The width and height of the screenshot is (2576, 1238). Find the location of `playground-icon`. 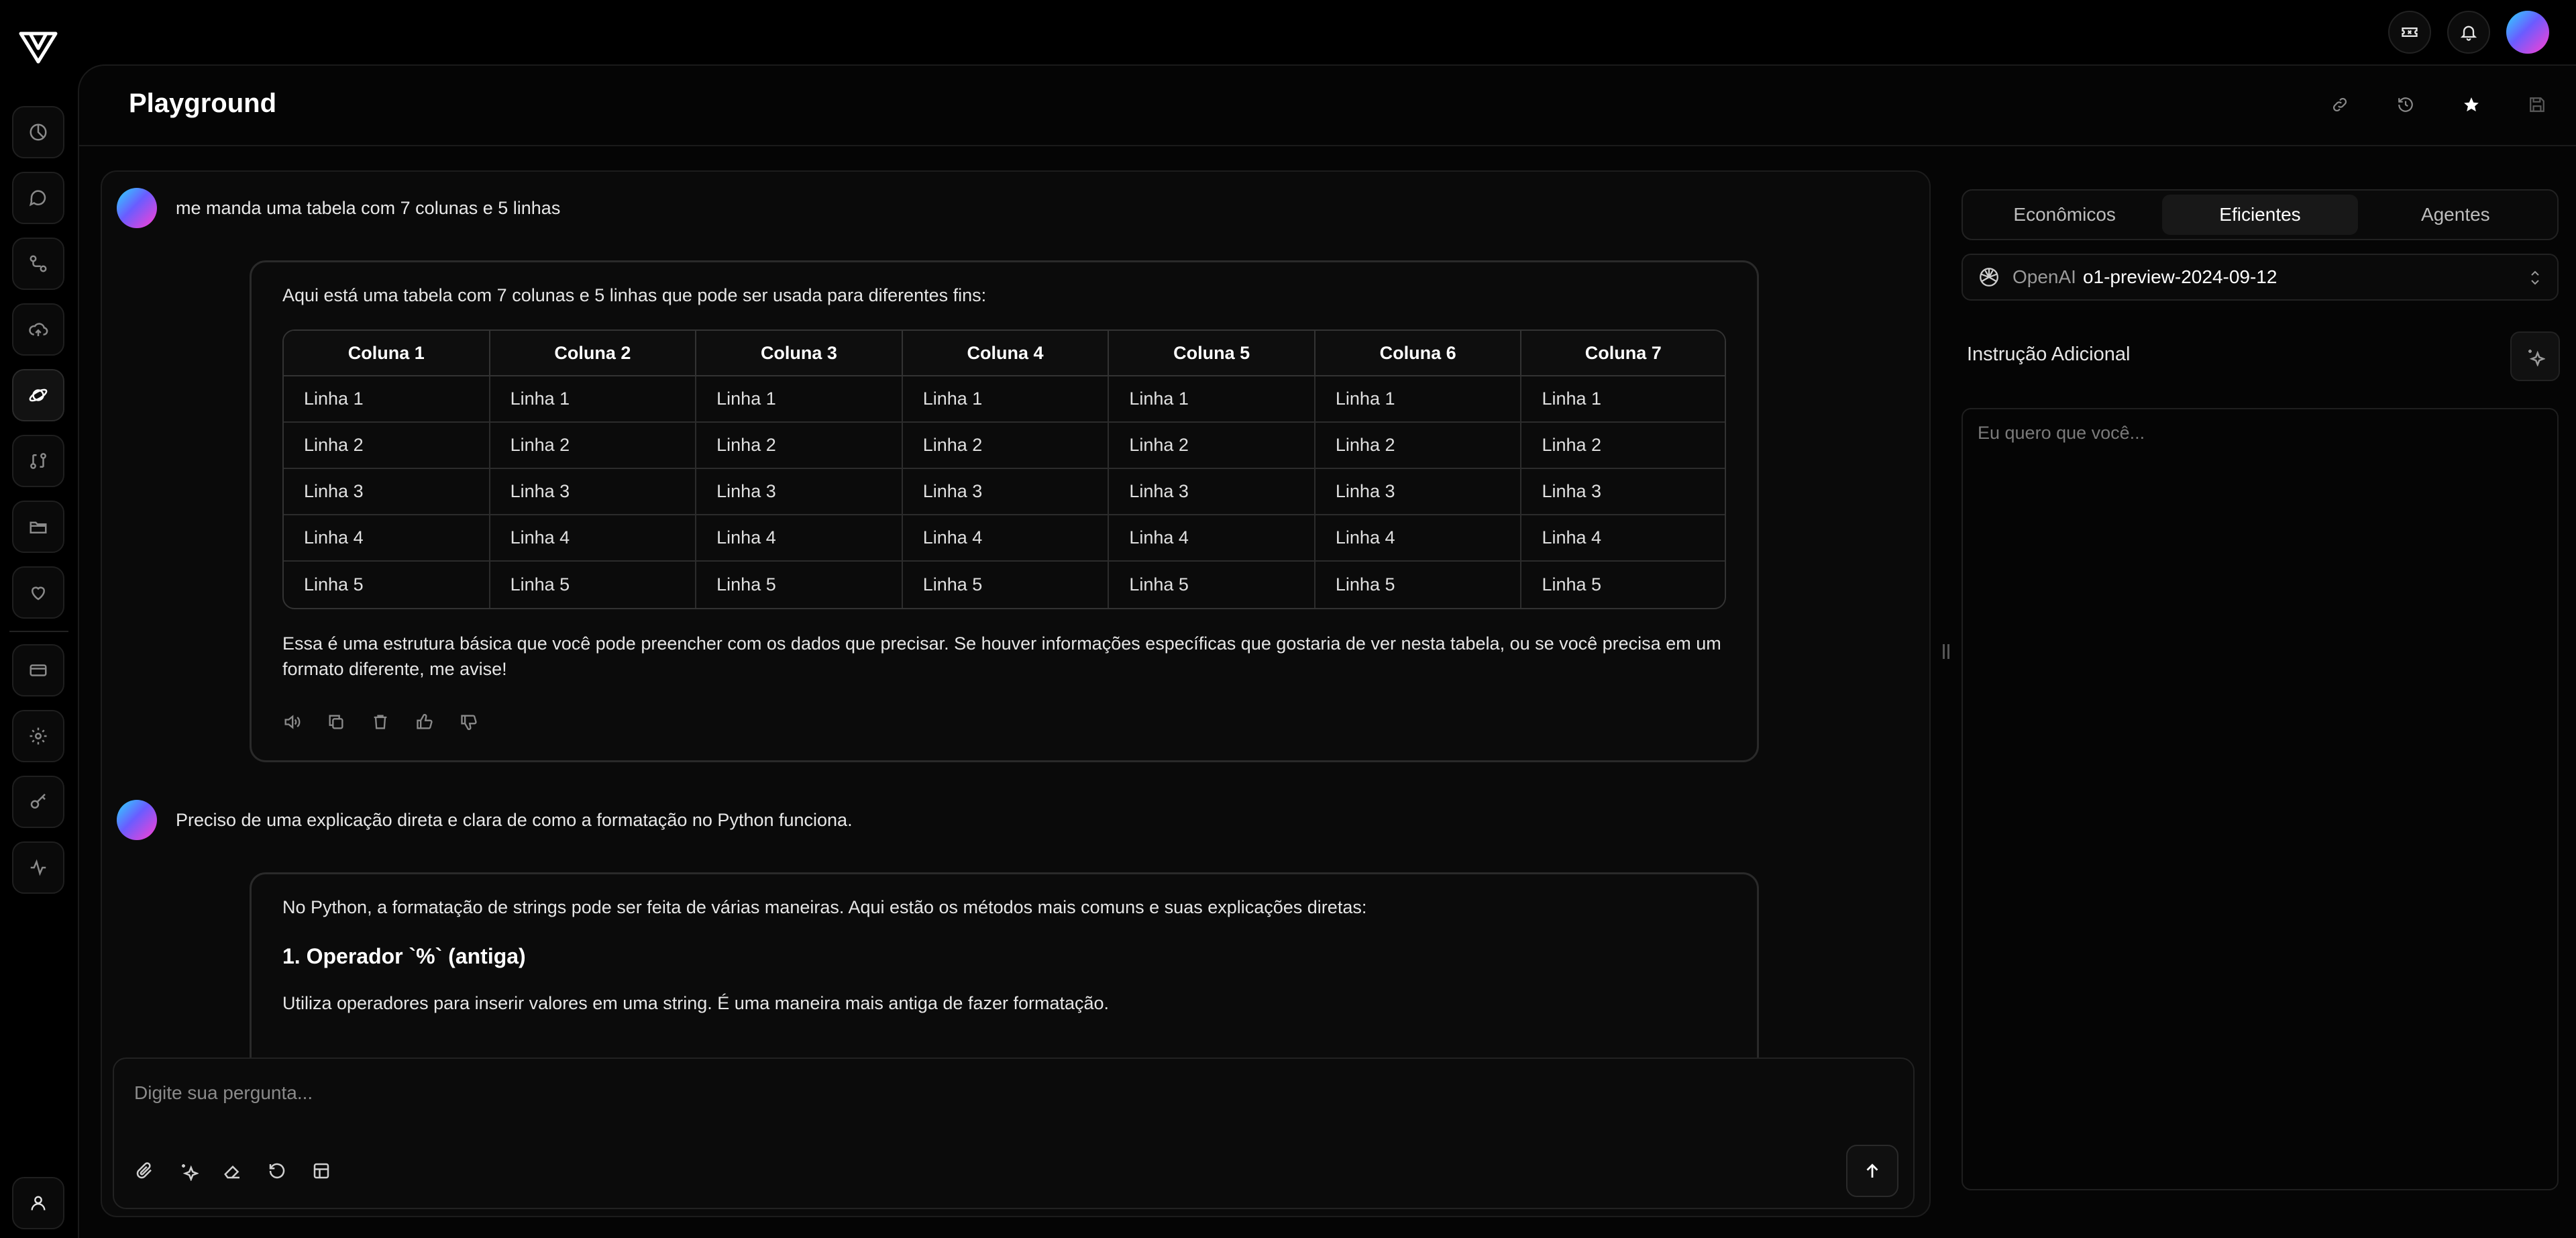

playground-icon is located at coordinates (38, 395).